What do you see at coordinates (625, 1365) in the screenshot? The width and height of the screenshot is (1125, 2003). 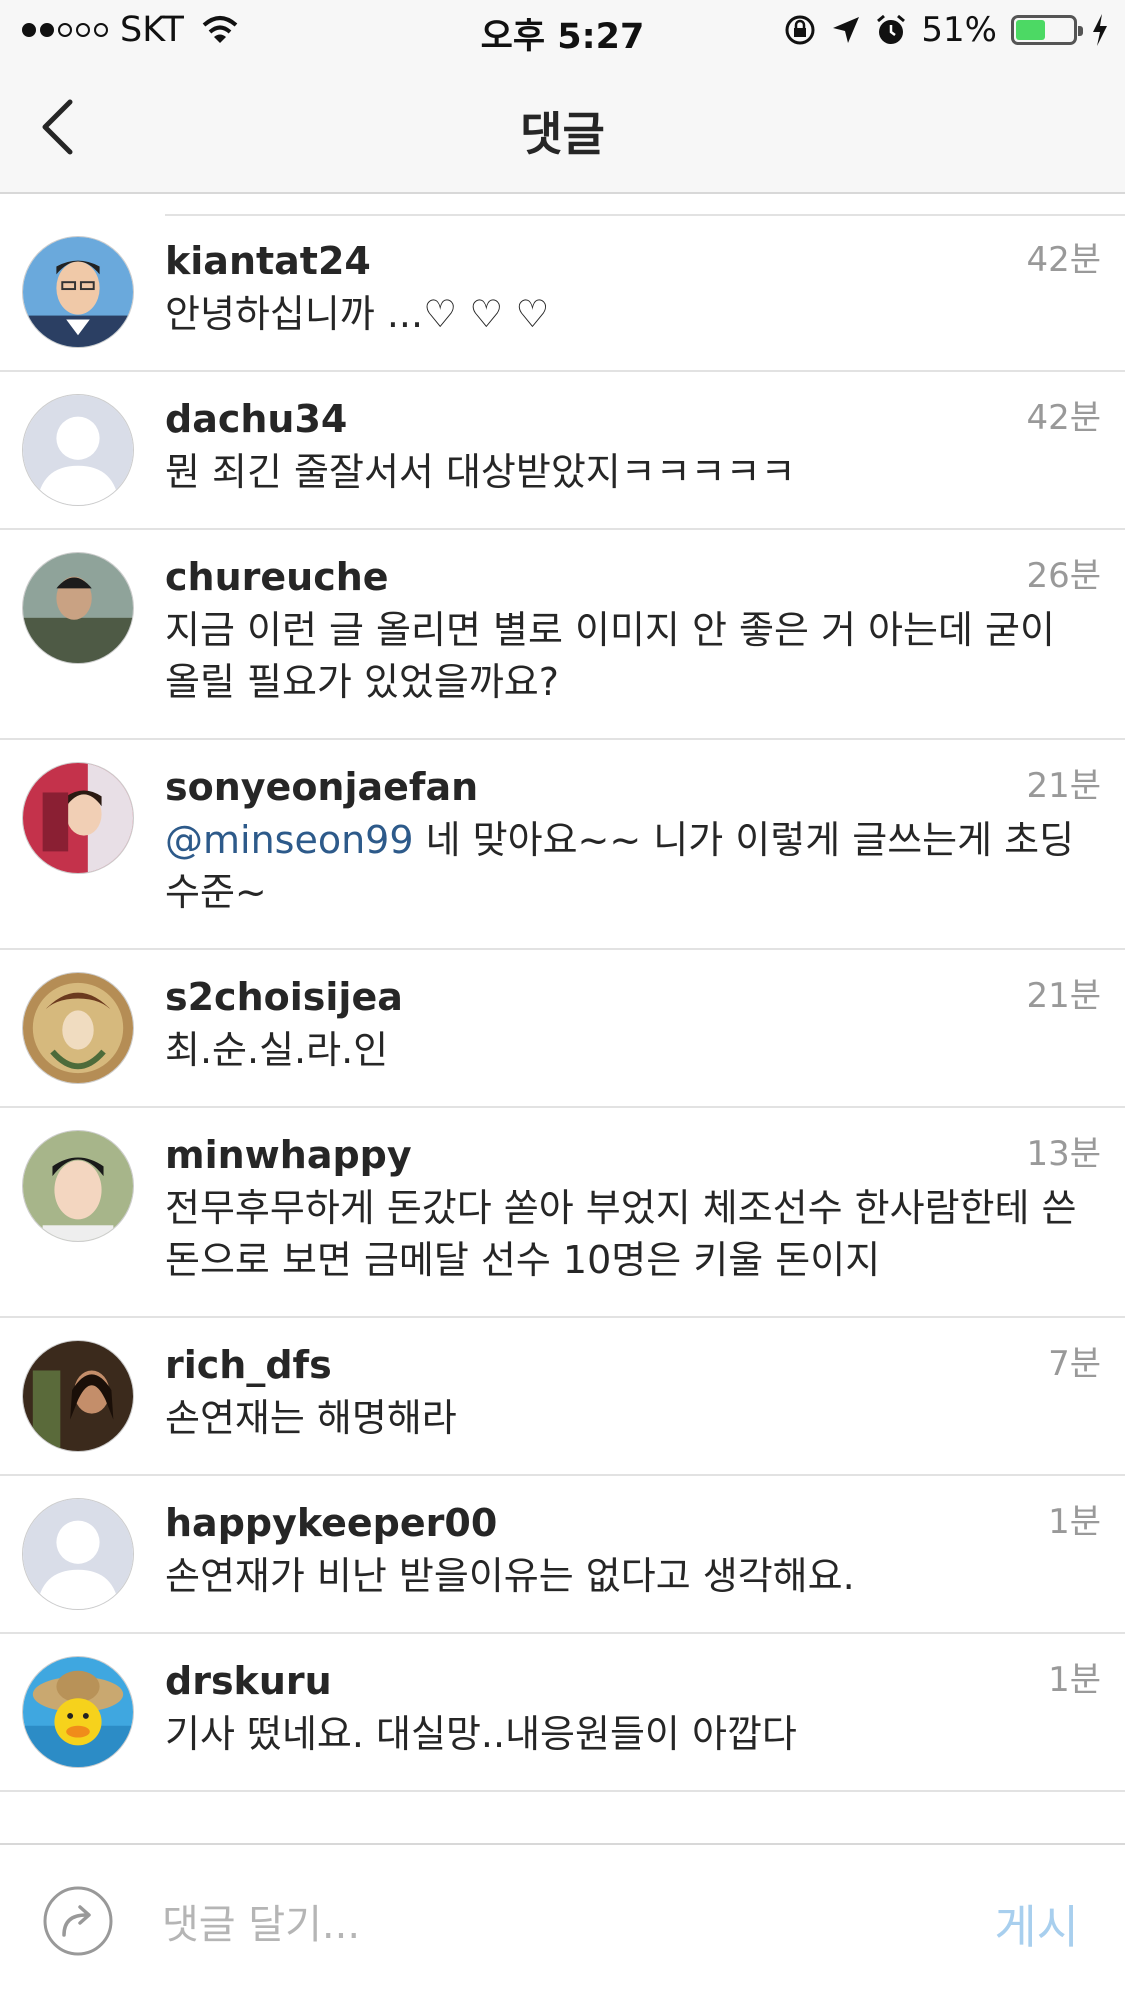 I see `comment-username: rich_dfs` at bounding box center [625, 1365].